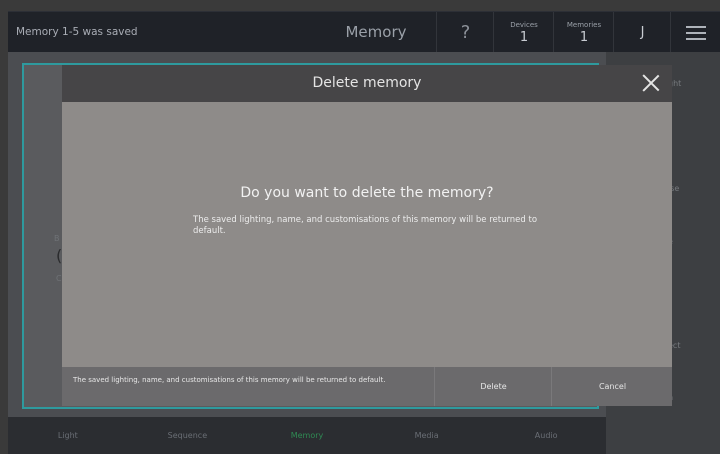  I want to click on background-fragment: B, so click(57, 238).